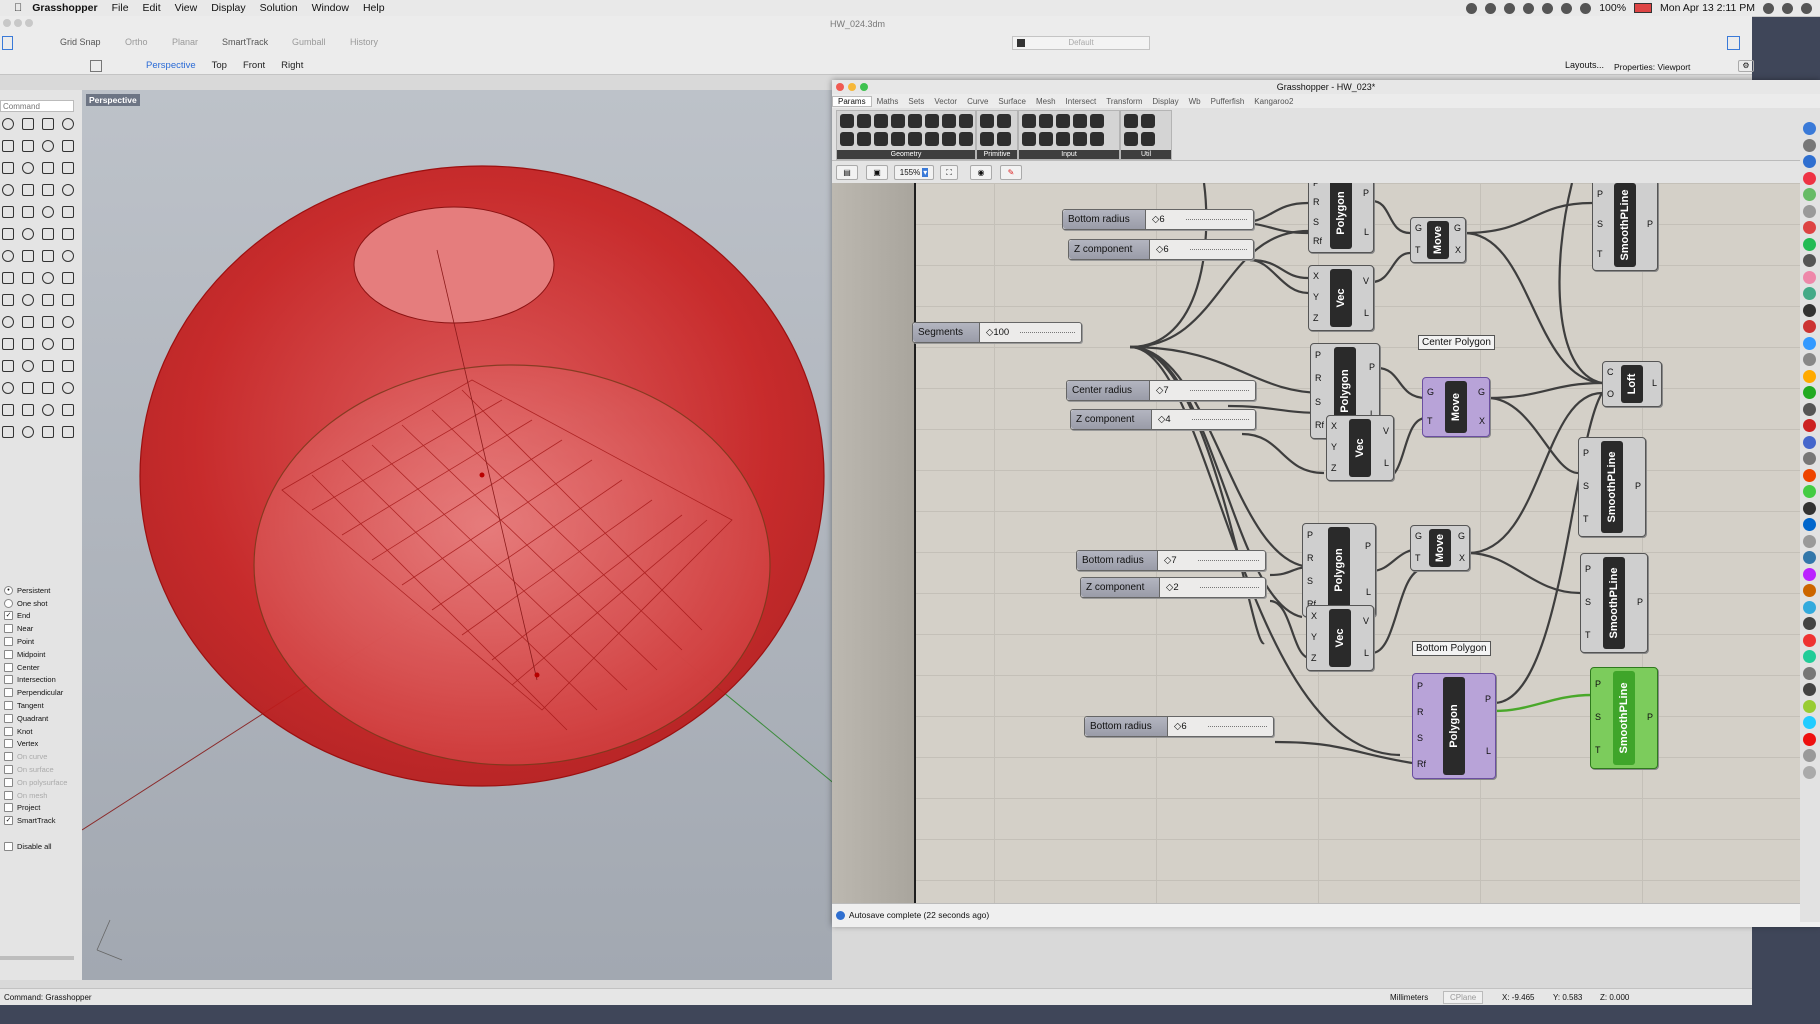 The height and width of the screenshot is (1024, 1820). I want to click on input-port: X, so click(1316, 276).